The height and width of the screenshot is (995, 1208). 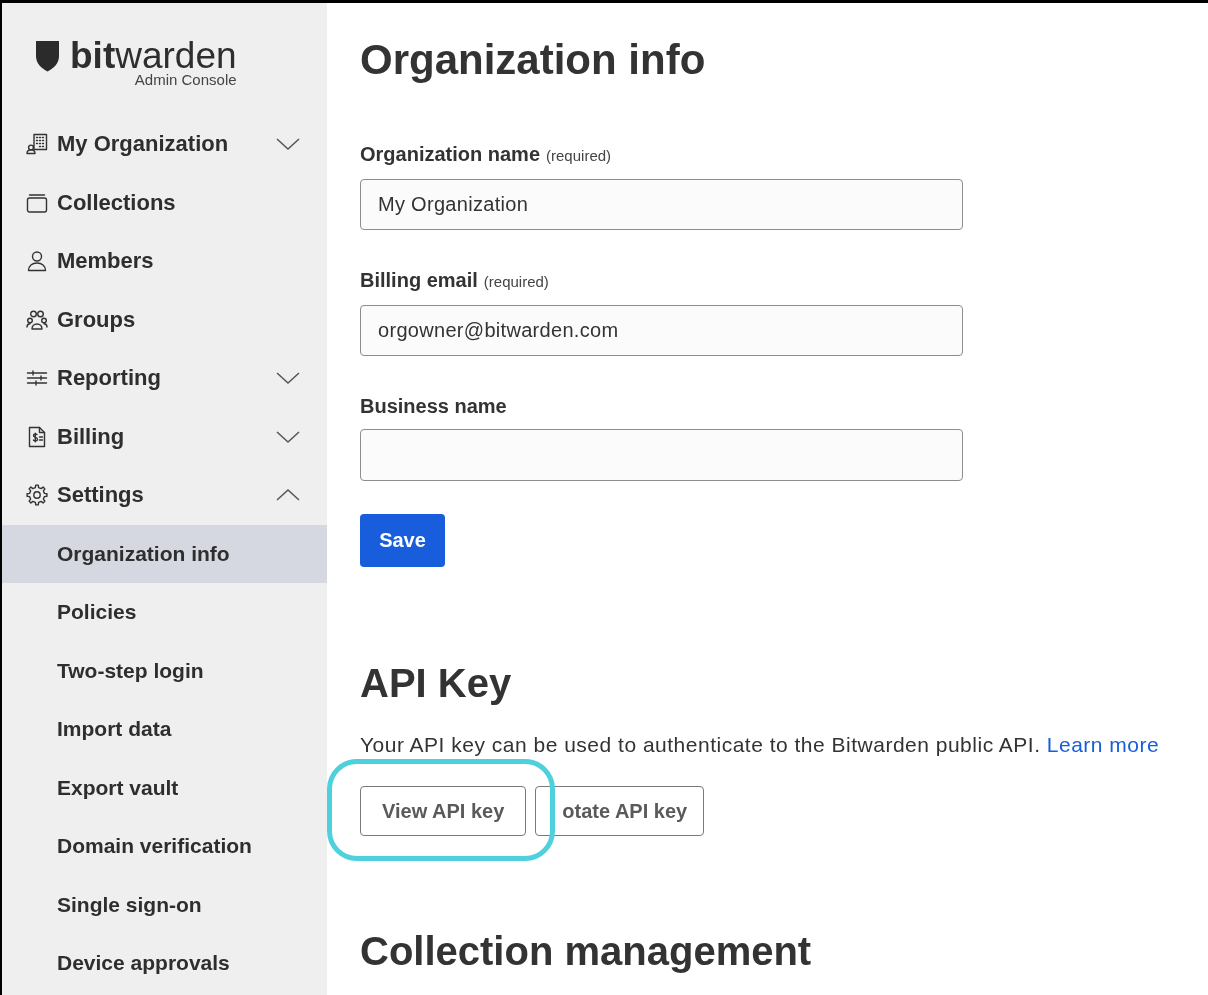 I want to click on gear-icon, so click(x=37, y=495).